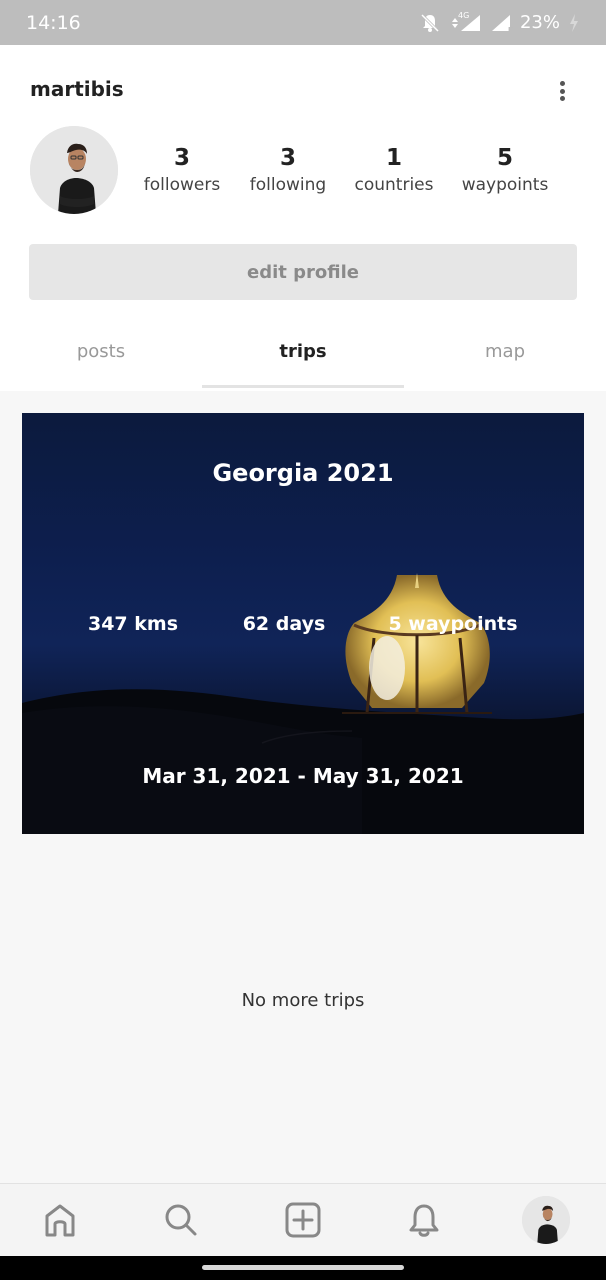 This screenshot has width=606, height=1280. I want to click on gesture-bar, so click(303, 1268).